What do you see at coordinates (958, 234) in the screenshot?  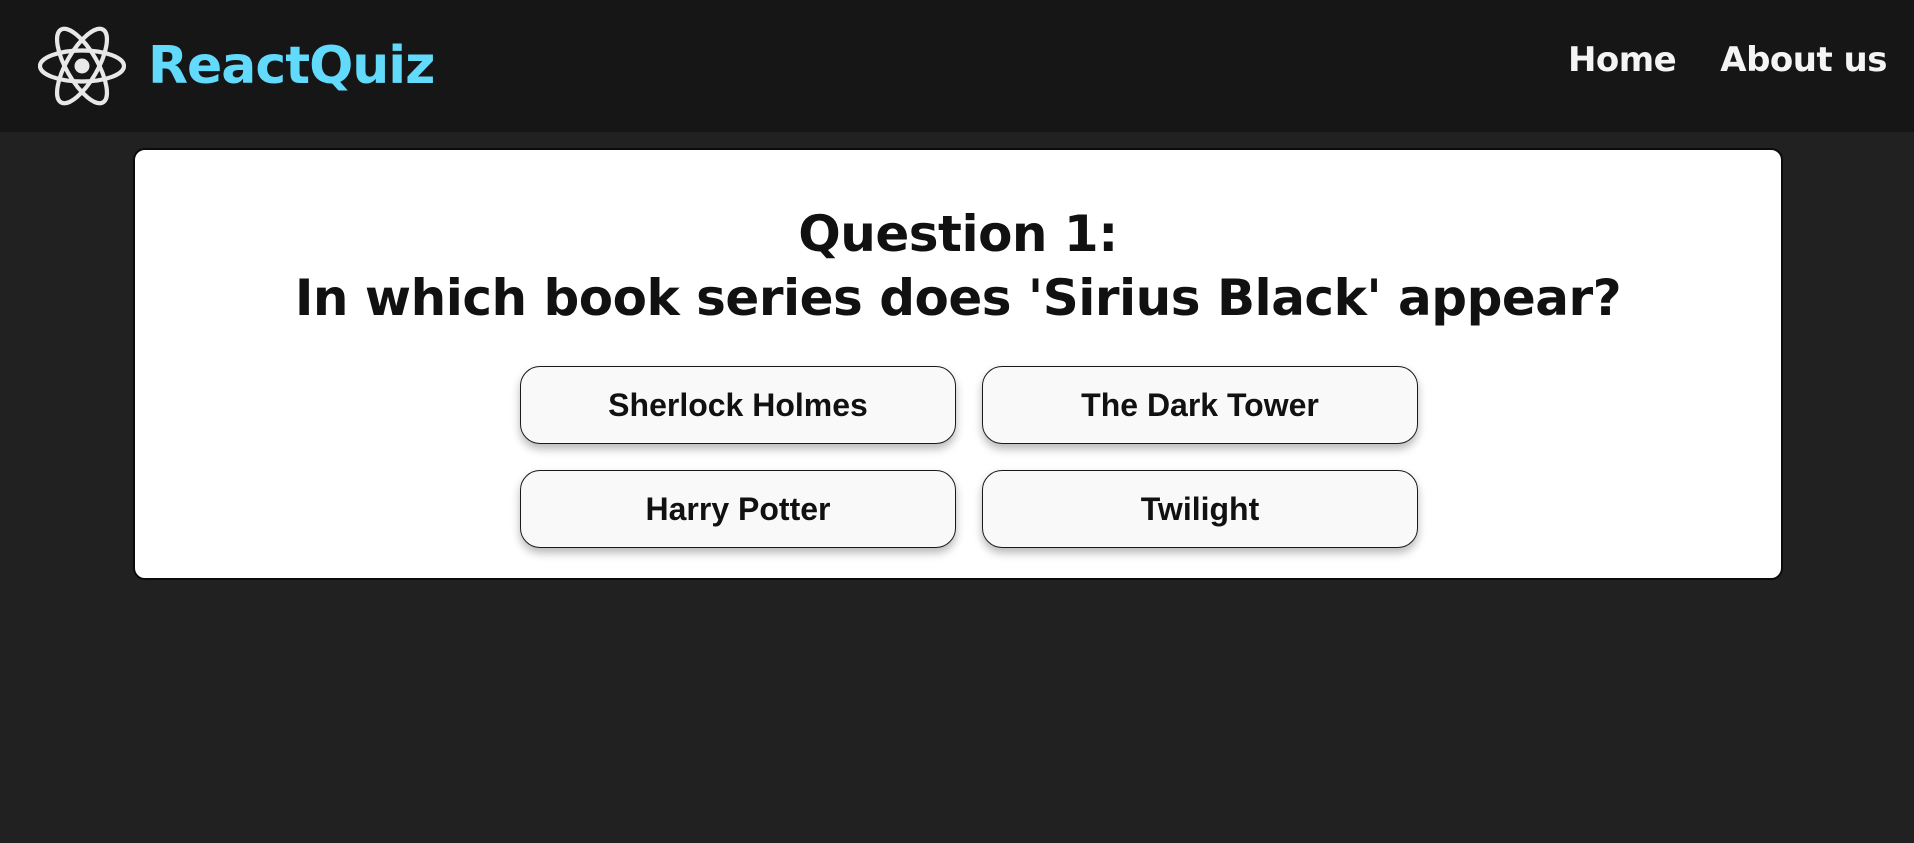 I see `question-number: Question 1:` at bounding box center [958, 234].